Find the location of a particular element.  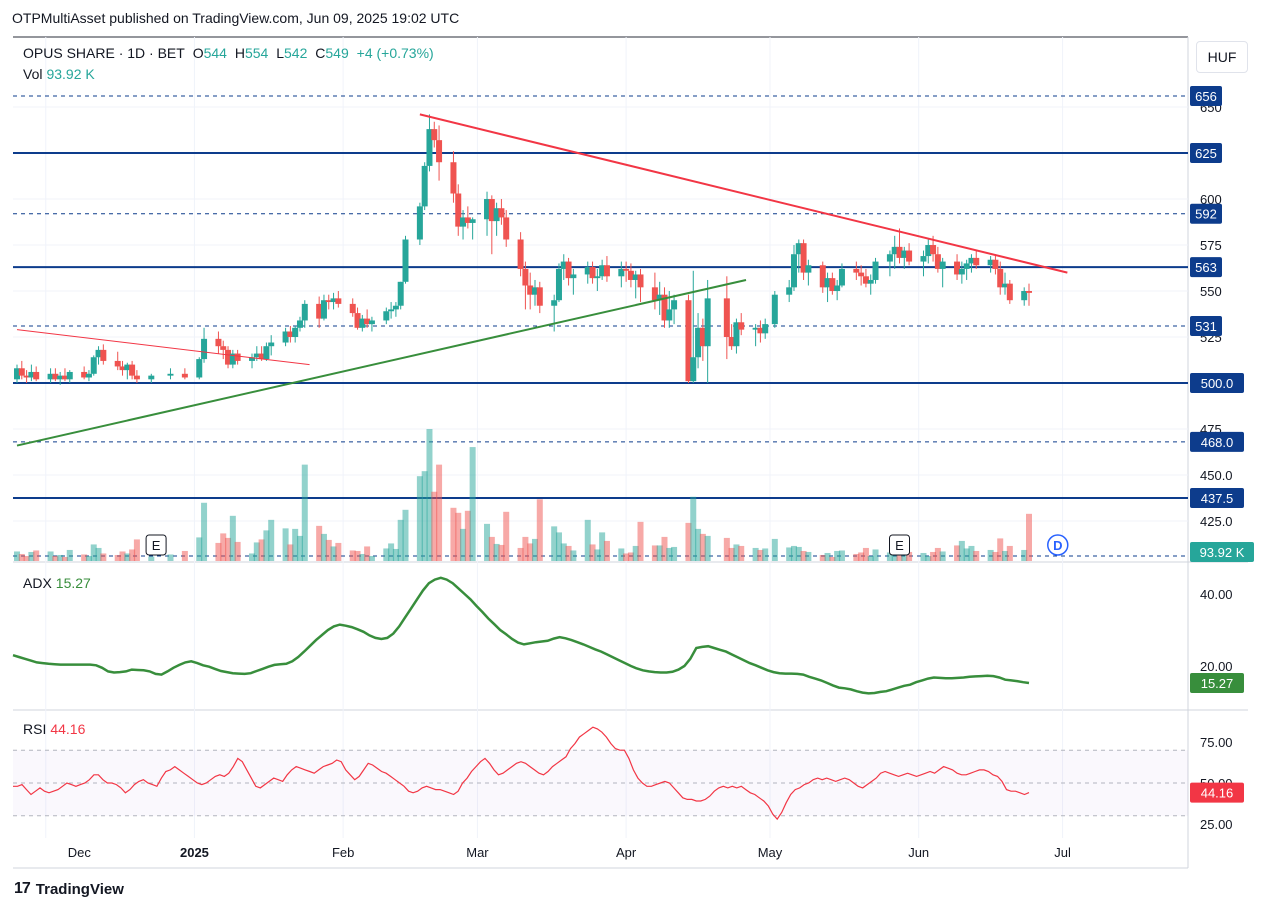

level-tag-label: 625 is located at coordinates (1206, 153).